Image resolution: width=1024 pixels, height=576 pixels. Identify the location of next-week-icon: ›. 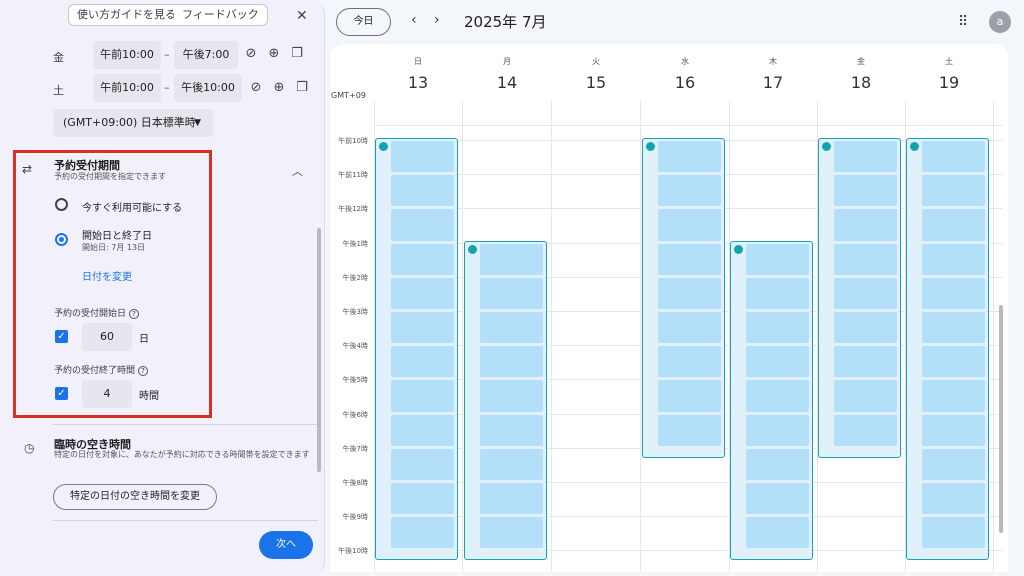
(437, 20).